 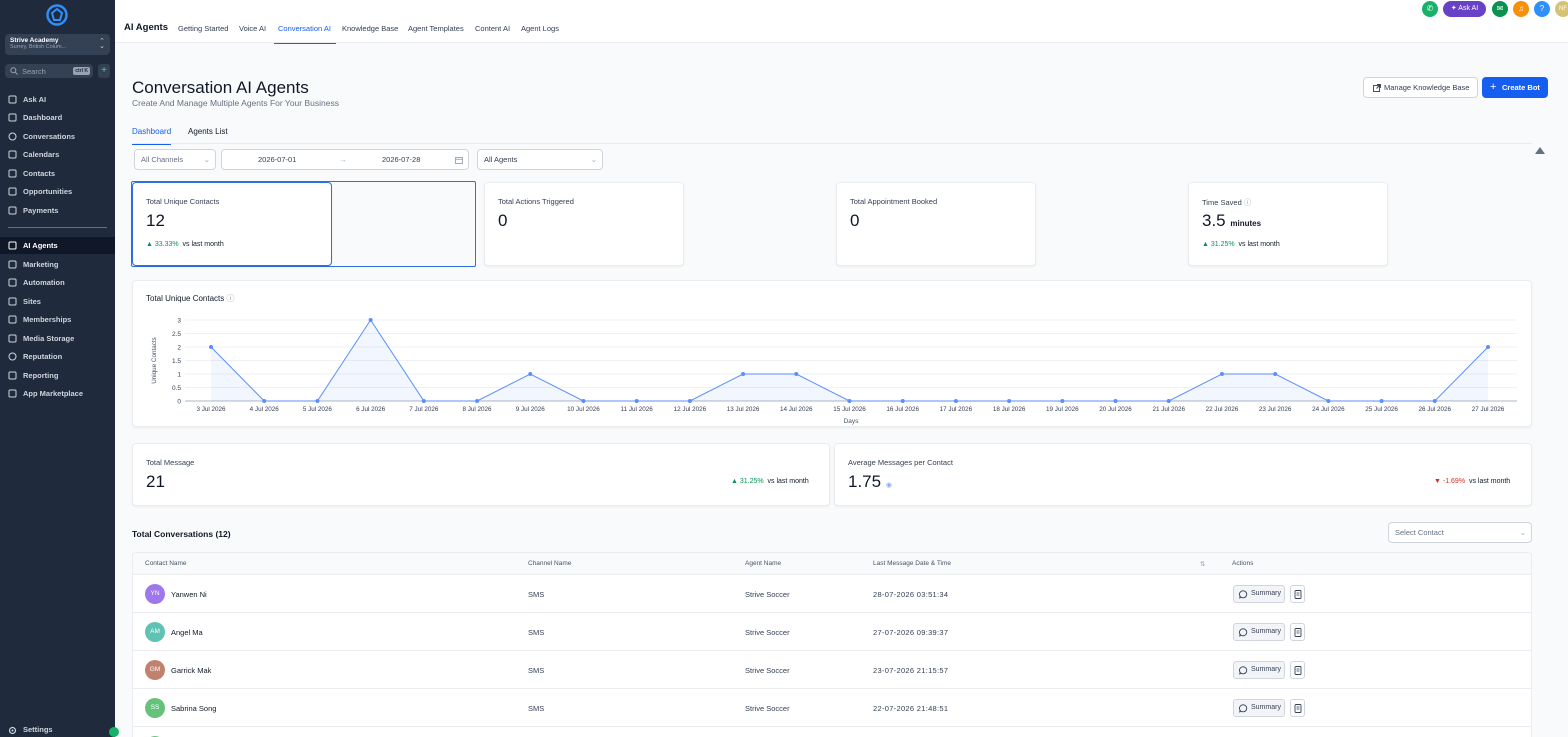 What do you see at coordinates (191, 670) in the screenshot?
I see `contact-name: Garrick Mak` at bounding box center [191, 670].